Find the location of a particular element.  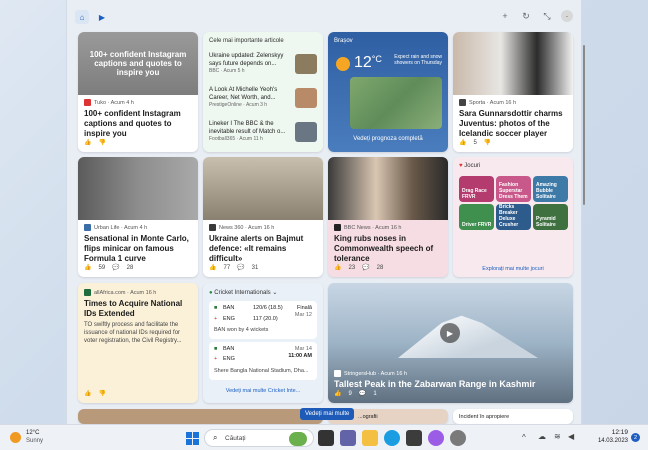

partial-card-right: Incident în apropiere is located at coordinates (513, 416).